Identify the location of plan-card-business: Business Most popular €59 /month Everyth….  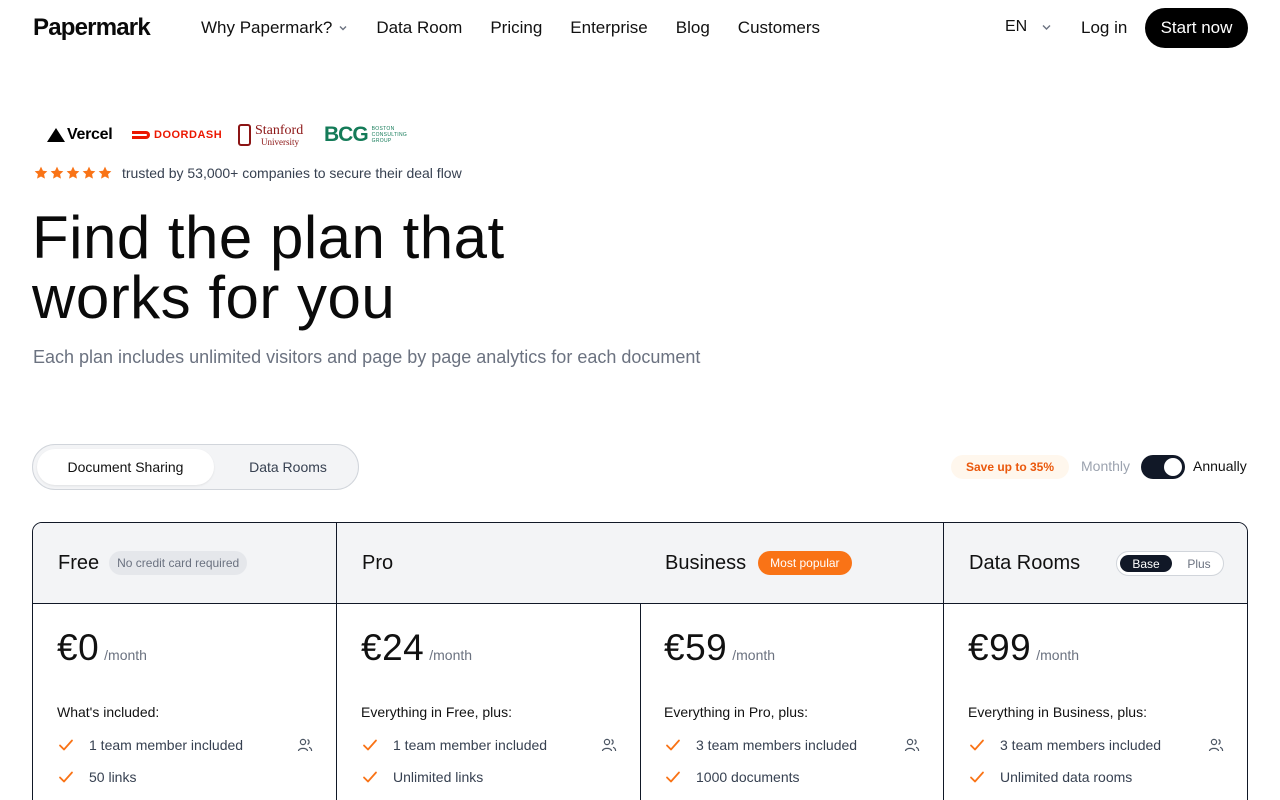
(792, 661).